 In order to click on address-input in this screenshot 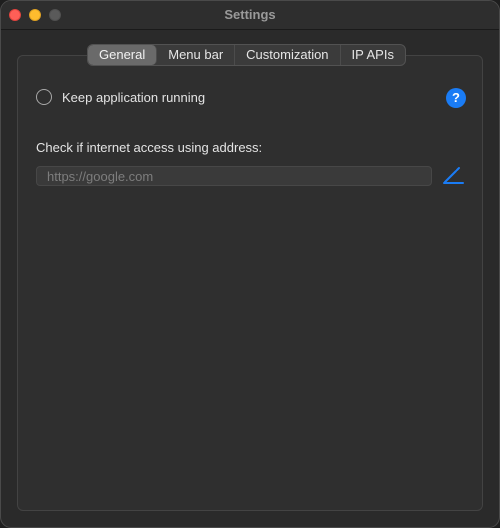, I will do `click(234, 176)`.